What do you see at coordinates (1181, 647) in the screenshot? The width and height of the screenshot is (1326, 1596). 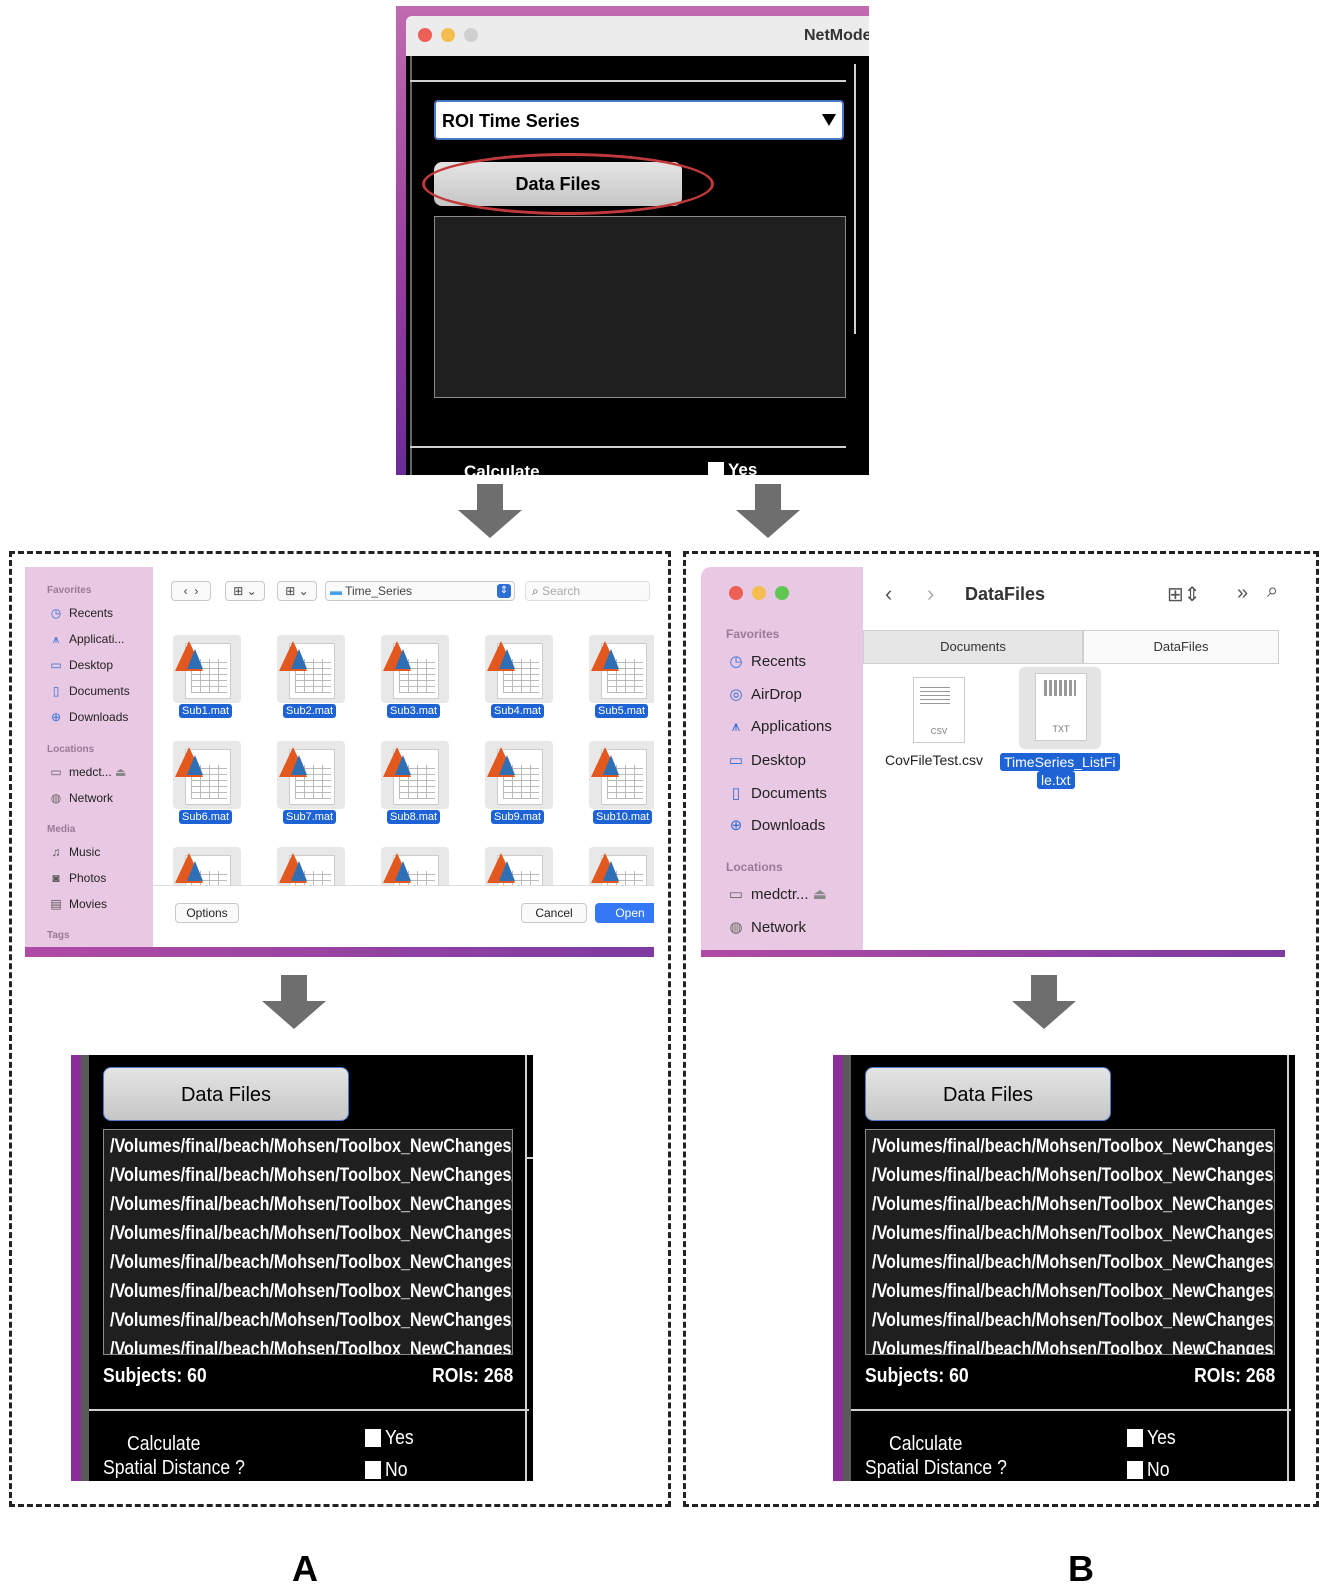 I see `tab-datafiles: DataFiles` at bounding box center [1181, 647].